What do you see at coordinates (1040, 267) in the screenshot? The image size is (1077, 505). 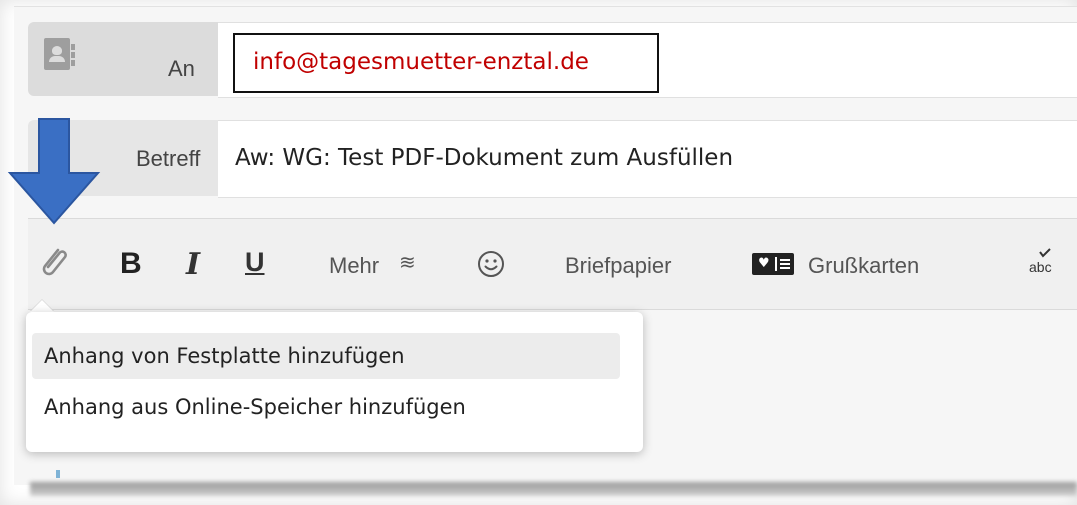 I see `svg-text: abc` at bounding box center [1040, 267].